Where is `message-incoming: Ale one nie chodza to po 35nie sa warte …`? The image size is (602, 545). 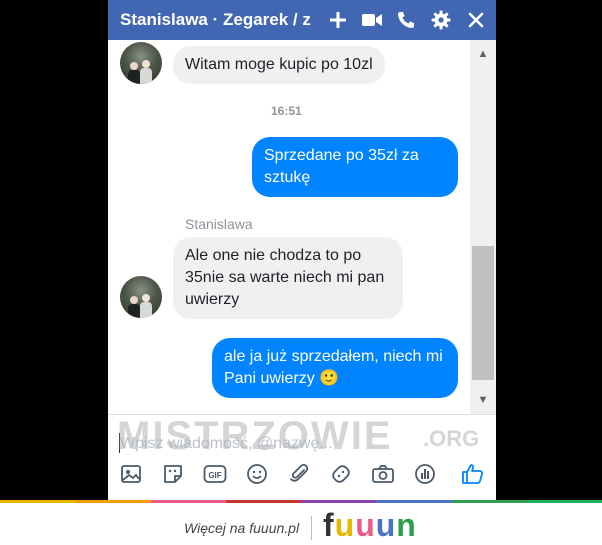 message-incoming: Ale one nie chodza to po 35nie sa warte … is located at coordinates (288, 278).